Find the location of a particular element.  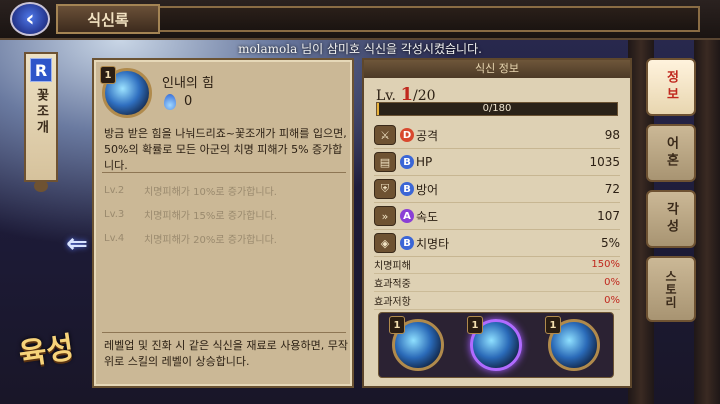

list-item: Lv.4 치명피해가 20%로 증가합니다. is located at coordinates (226, 238).